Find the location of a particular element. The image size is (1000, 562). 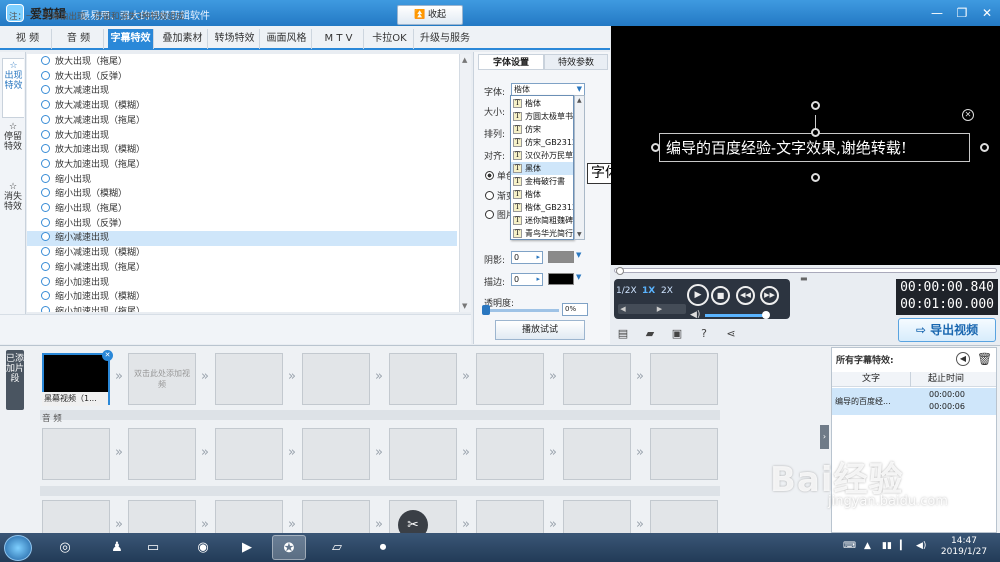

share-icon: ⋖ is located at coordinates (731, 333).